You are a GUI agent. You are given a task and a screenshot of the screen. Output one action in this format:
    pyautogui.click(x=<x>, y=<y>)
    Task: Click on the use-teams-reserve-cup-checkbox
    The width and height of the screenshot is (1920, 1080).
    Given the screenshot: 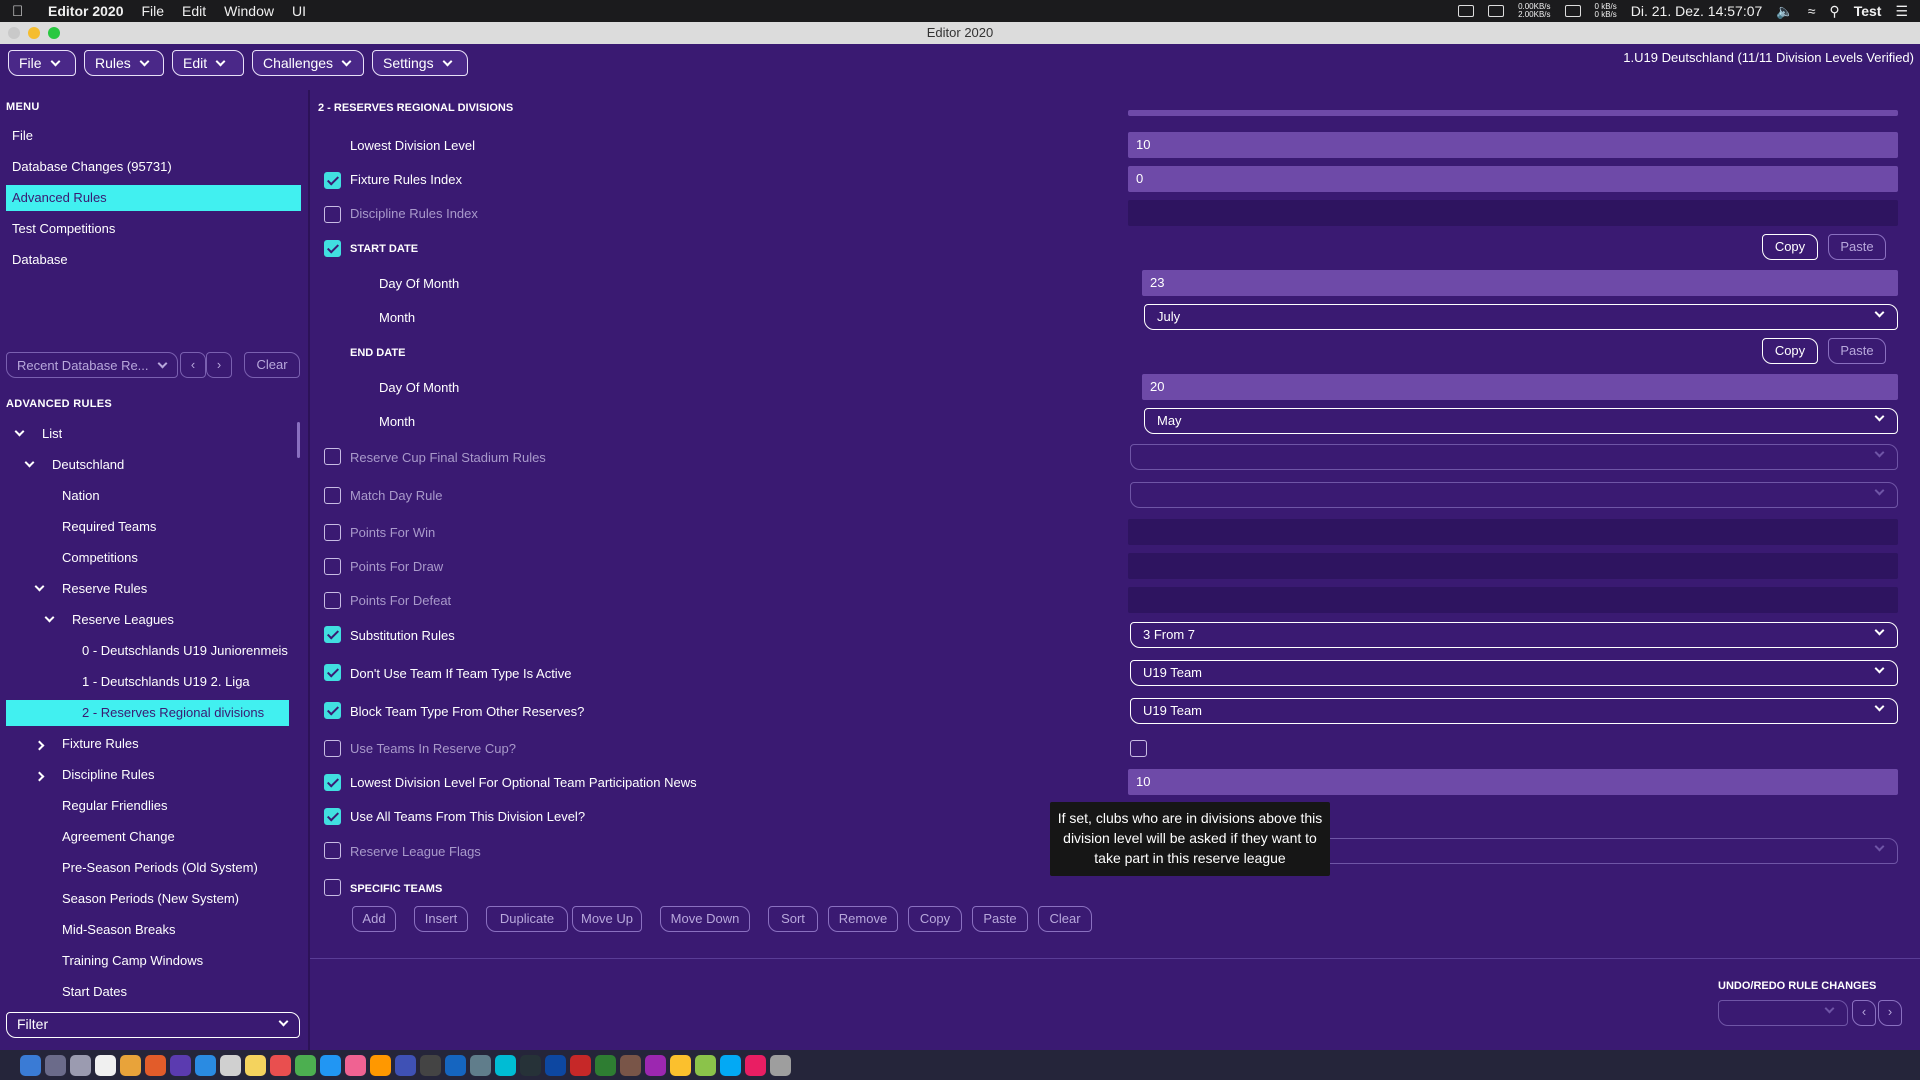 What is the action you would take?
    pyautogui.click(x=332, y=748)
    